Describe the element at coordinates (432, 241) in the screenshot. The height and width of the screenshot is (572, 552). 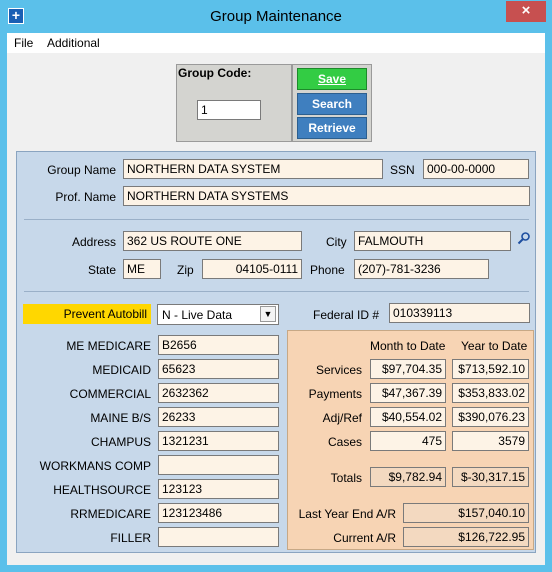
I see `city-field: FALMOUTH` at that location.